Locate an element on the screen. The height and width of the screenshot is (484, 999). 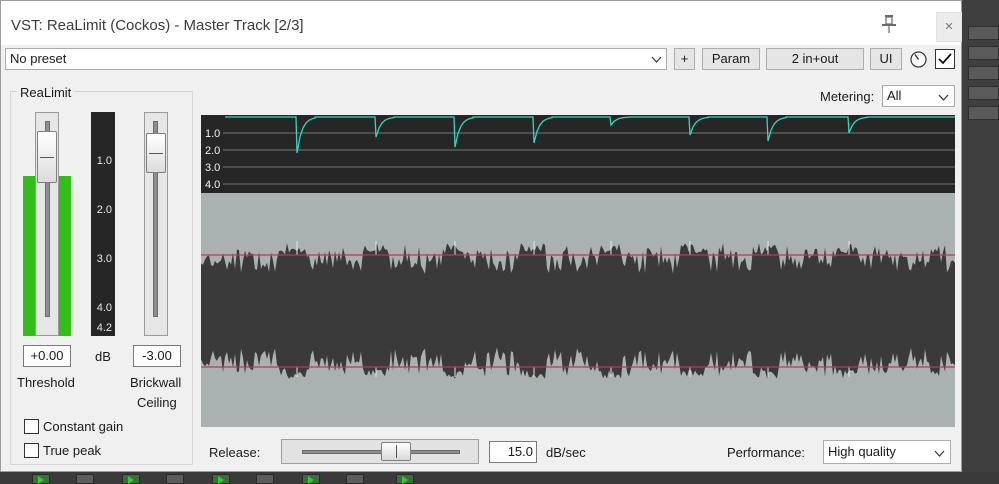
group-title: ReaLimit is located at coordinates (46, 92).